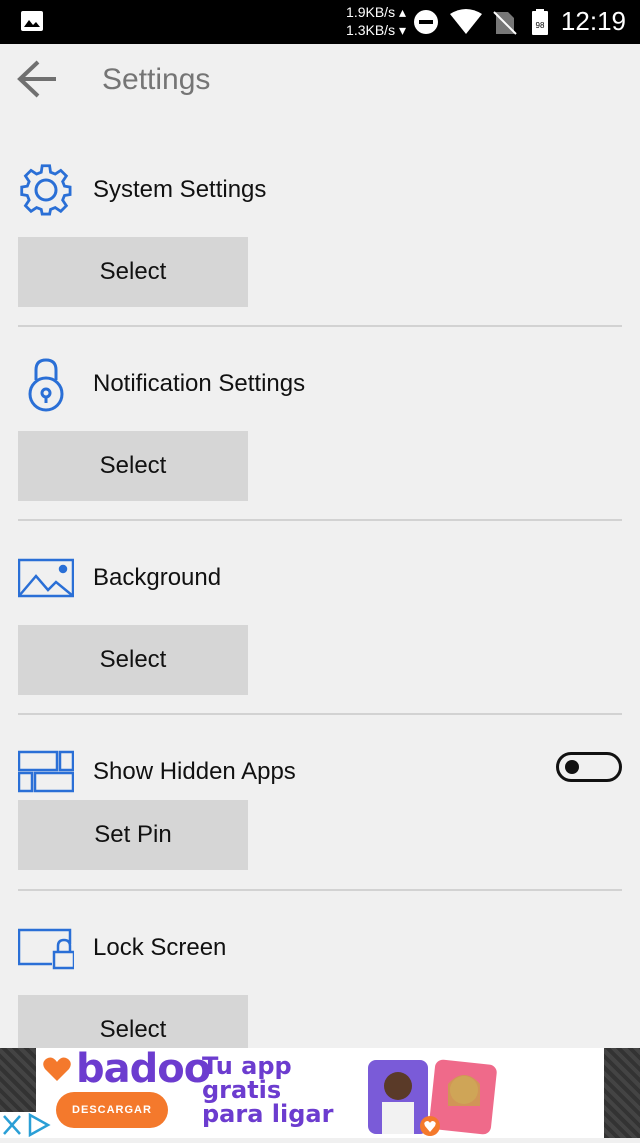 This screenshot has height=1143, width=640. What do you see at coordinates (46, 190) in the screenshot?
I see `gear-icon` at bounding box center [46, 190].